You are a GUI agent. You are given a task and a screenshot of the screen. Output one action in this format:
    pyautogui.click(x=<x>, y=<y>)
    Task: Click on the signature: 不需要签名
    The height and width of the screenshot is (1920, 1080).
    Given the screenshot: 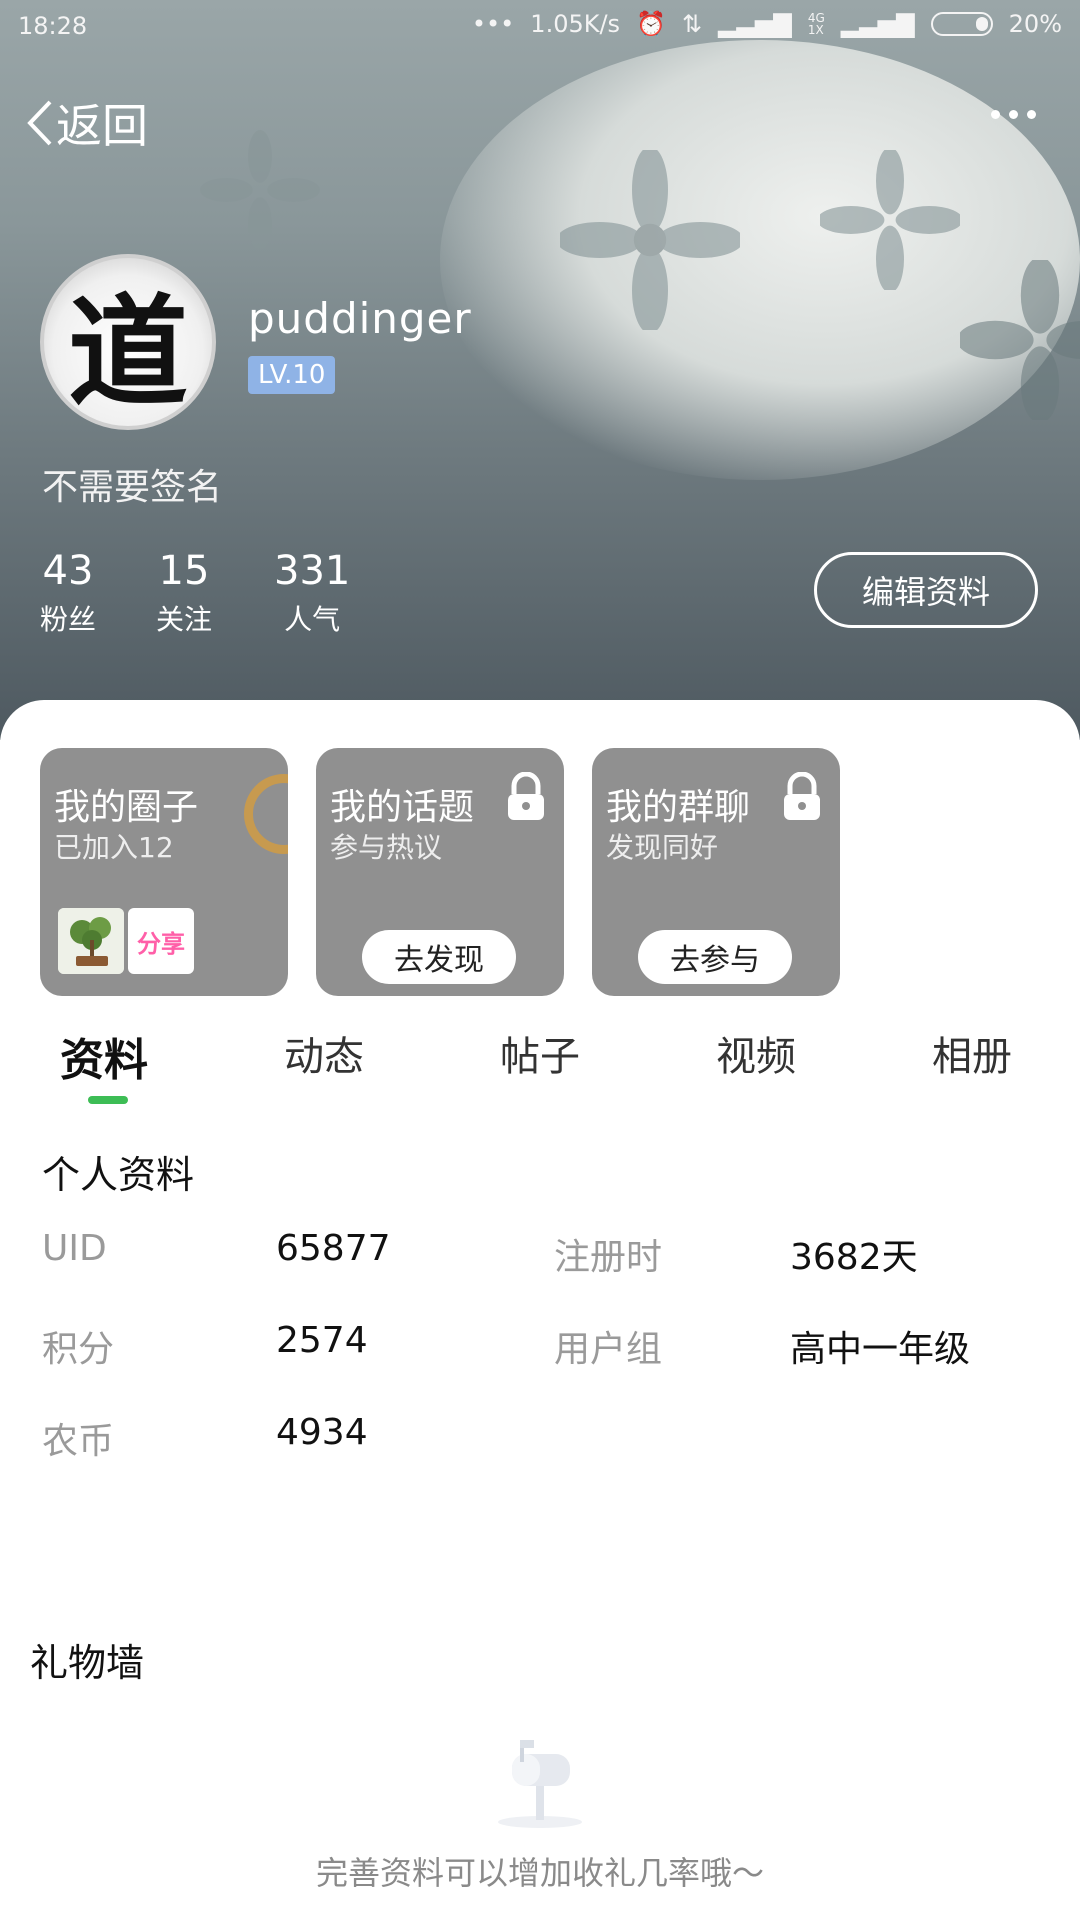 What is the action you would take?
    pyautogui.click(x=132, y=487)
    